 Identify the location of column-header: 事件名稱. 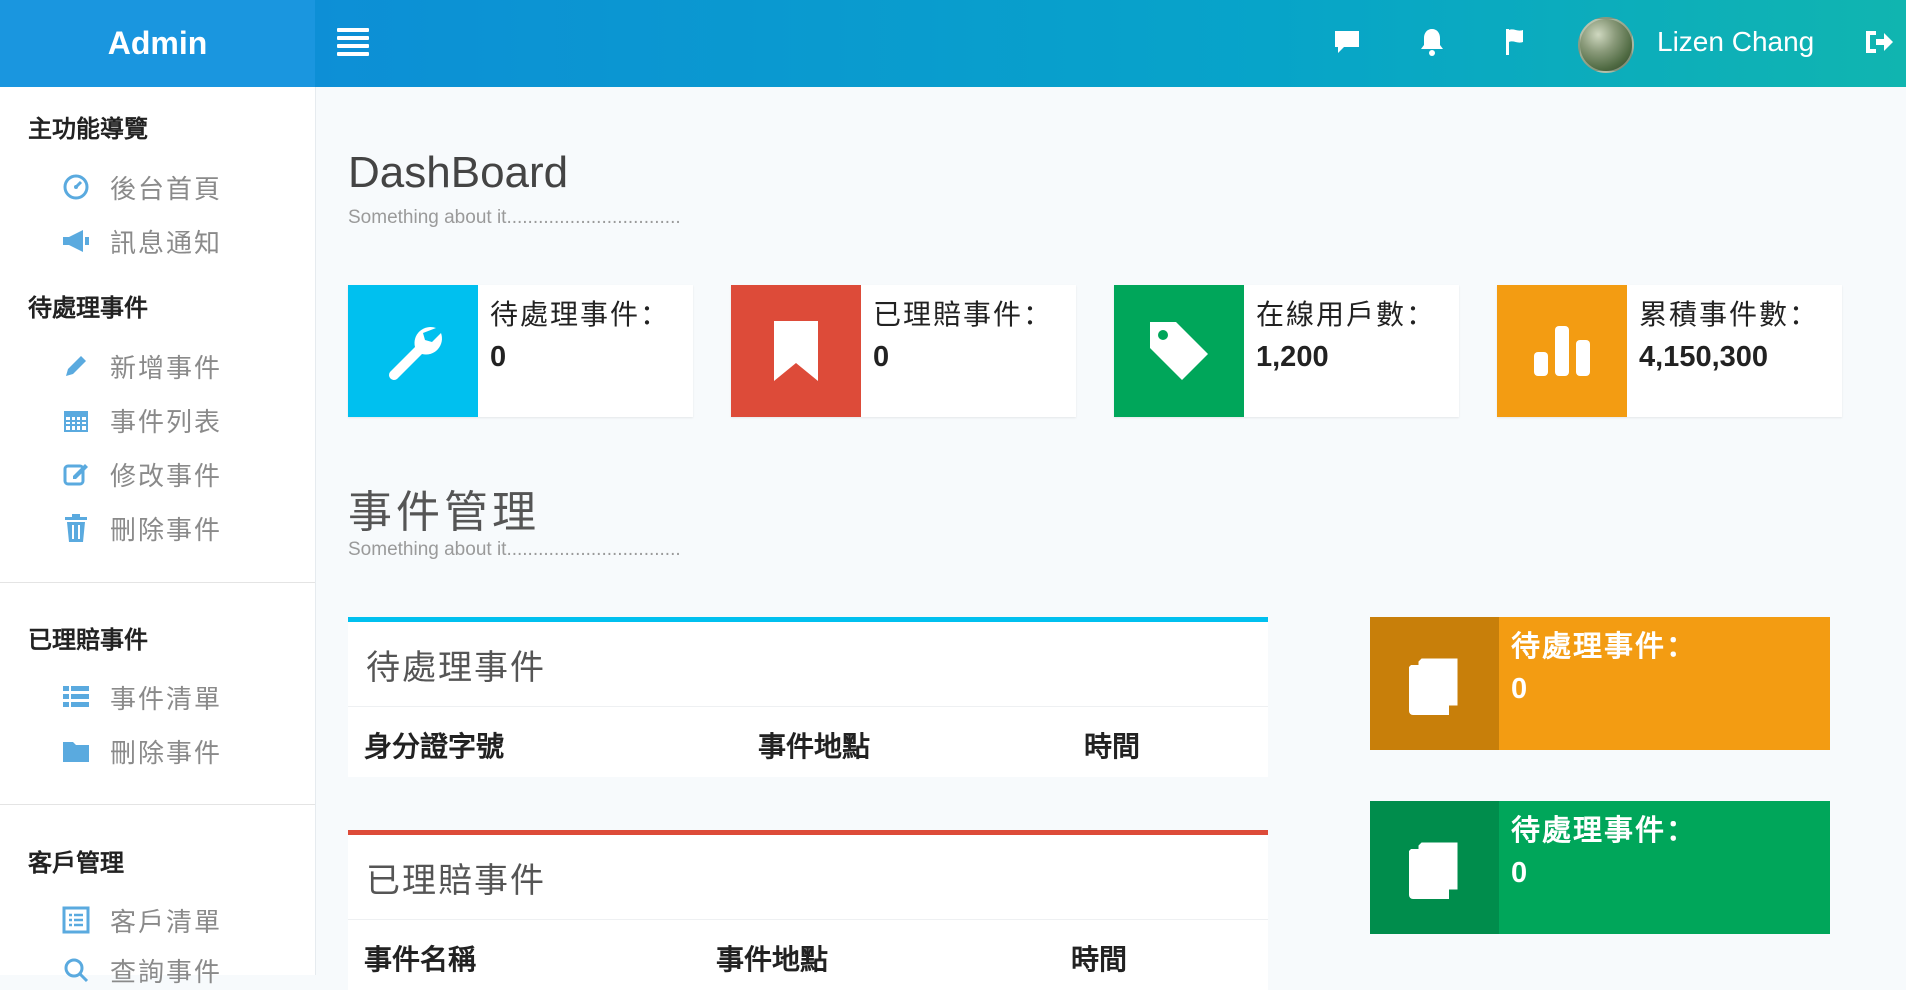
(420, 958).